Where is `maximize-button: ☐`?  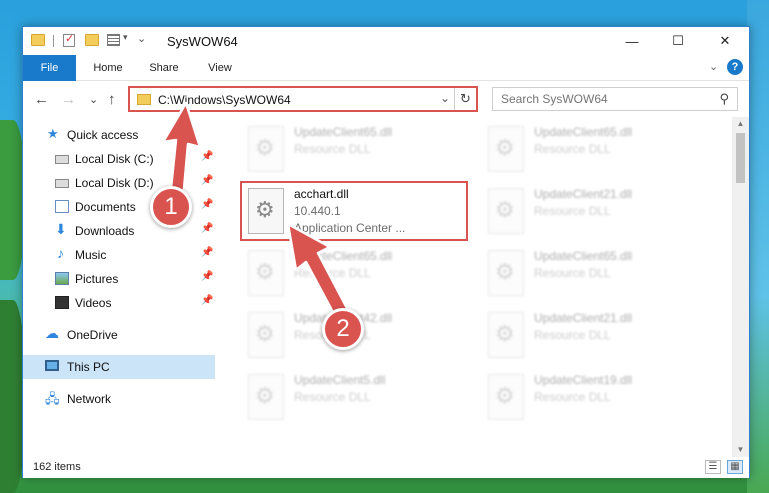
maximize-button: ☐ is located at coordinates (678, 41).